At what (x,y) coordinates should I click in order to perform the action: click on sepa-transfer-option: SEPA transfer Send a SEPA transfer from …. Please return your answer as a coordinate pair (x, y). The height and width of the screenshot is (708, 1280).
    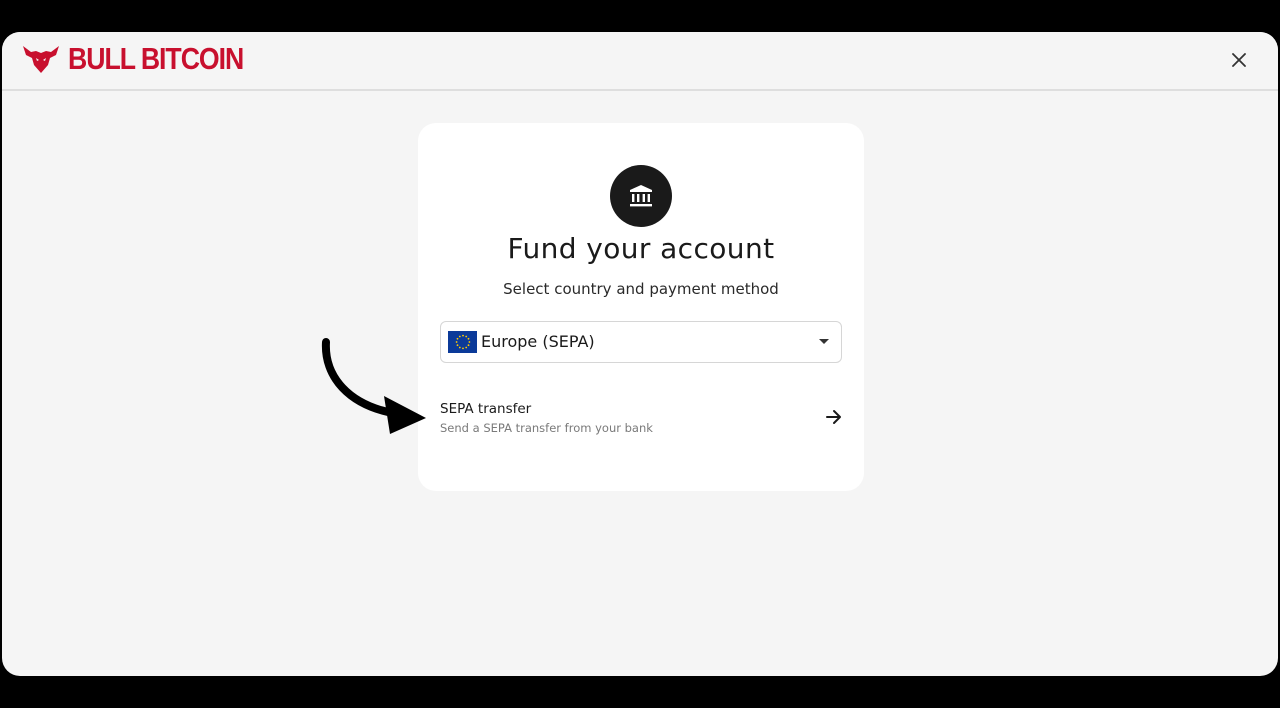
    Looking at the image, I should click on (642, 420).